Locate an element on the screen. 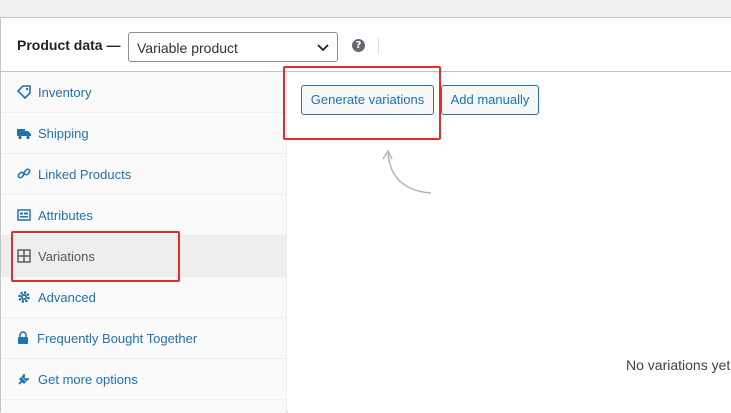 The width and height of the screenshot is (731, 413). help-icon: ? is located at coordinates (358, 45).